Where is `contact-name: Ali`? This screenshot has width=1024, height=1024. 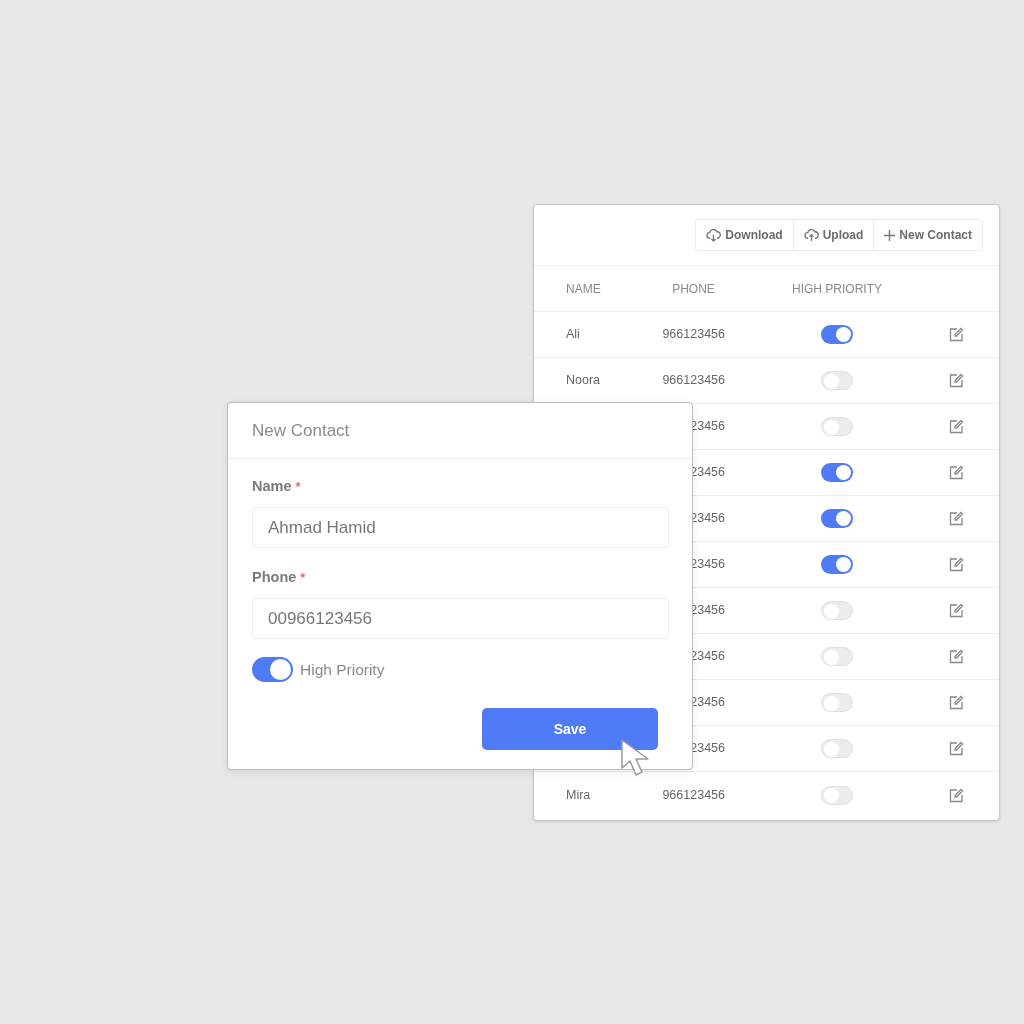
contact-name: Ali is located at coordinates (573, 334).